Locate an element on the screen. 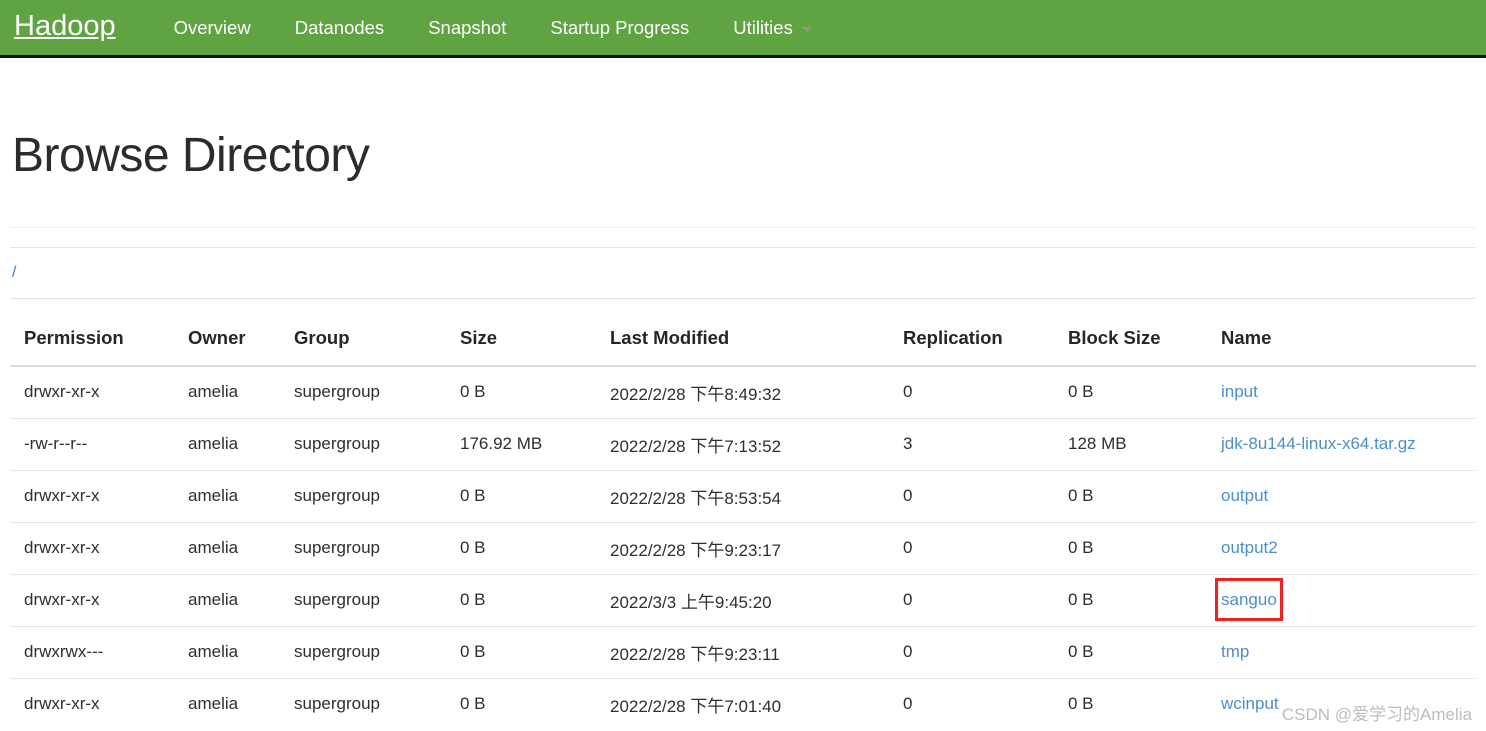 This screenshot has width=1486, height=731. cell-last-modified: 2022/2/28 下午8:53:54 is located at coordinates (742, 496).